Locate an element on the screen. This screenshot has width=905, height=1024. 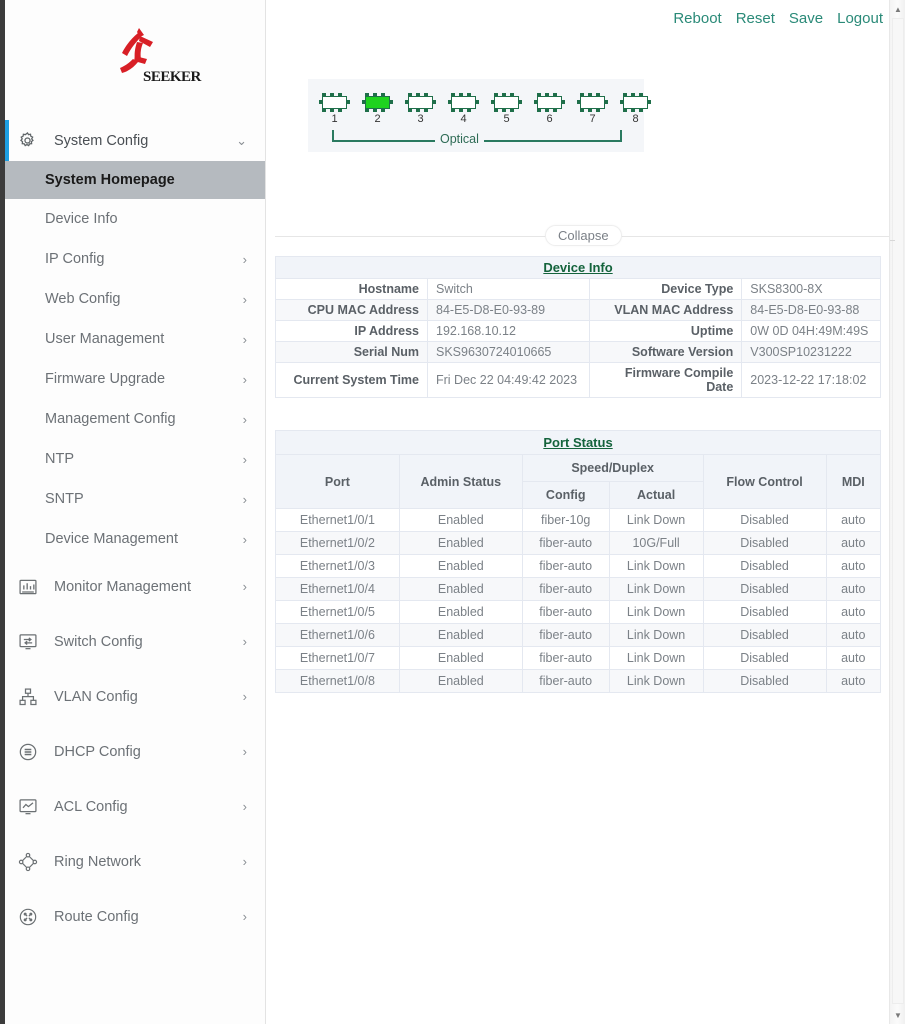
sidebar-item-monitor-management: Monitor Management › is located at coordinates (135, 586).